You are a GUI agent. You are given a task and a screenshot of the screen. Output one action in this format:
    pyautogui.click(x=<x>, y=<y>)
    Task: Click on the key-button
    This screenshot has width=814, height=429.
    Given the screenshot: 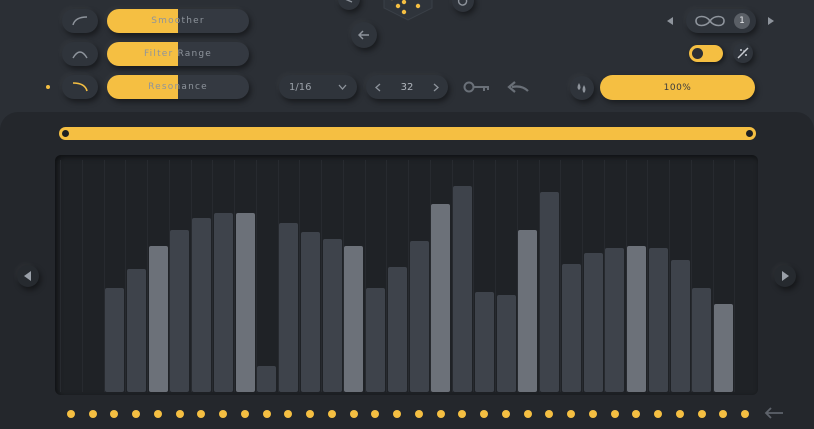 What is the action you would take?
    pyautogui.click(x=477, y=87)
    